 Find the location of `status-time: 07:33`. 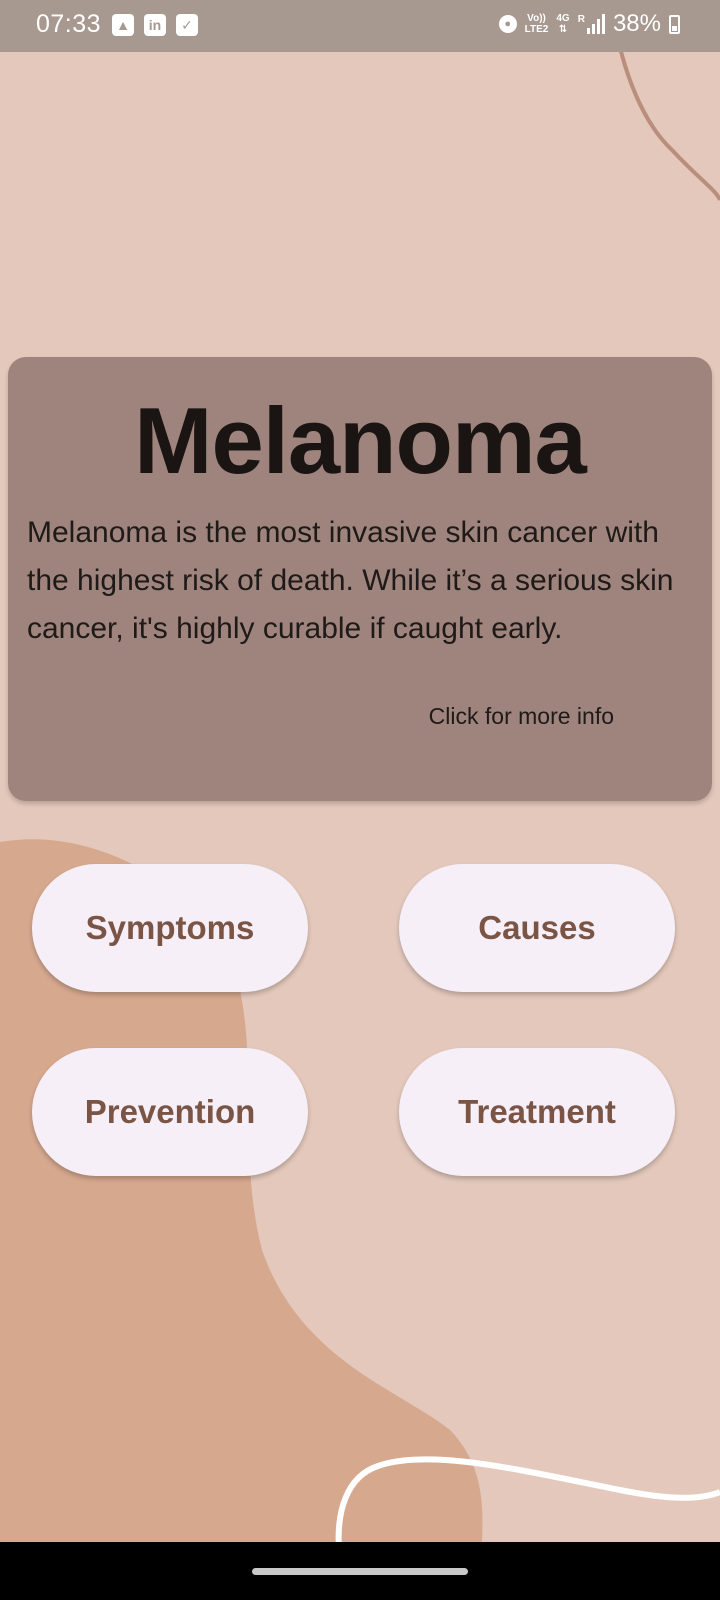

status-time: 07:33 is located at coordinates (69, 24).